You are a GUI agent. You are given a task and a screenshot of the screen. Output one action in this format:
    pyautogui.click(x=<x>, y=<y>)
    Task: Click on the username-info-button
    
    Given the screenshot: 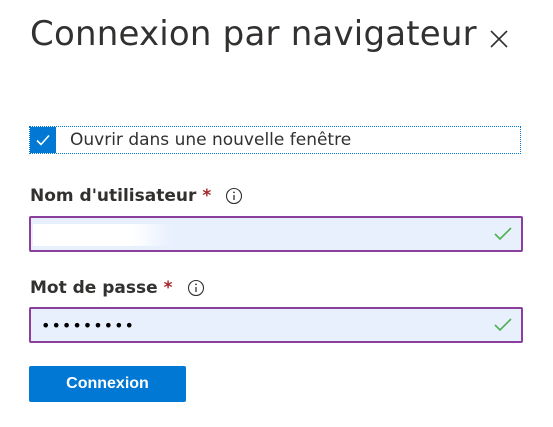 What is the action you would take?
    pyautogui.click(x=234, y=196)
    